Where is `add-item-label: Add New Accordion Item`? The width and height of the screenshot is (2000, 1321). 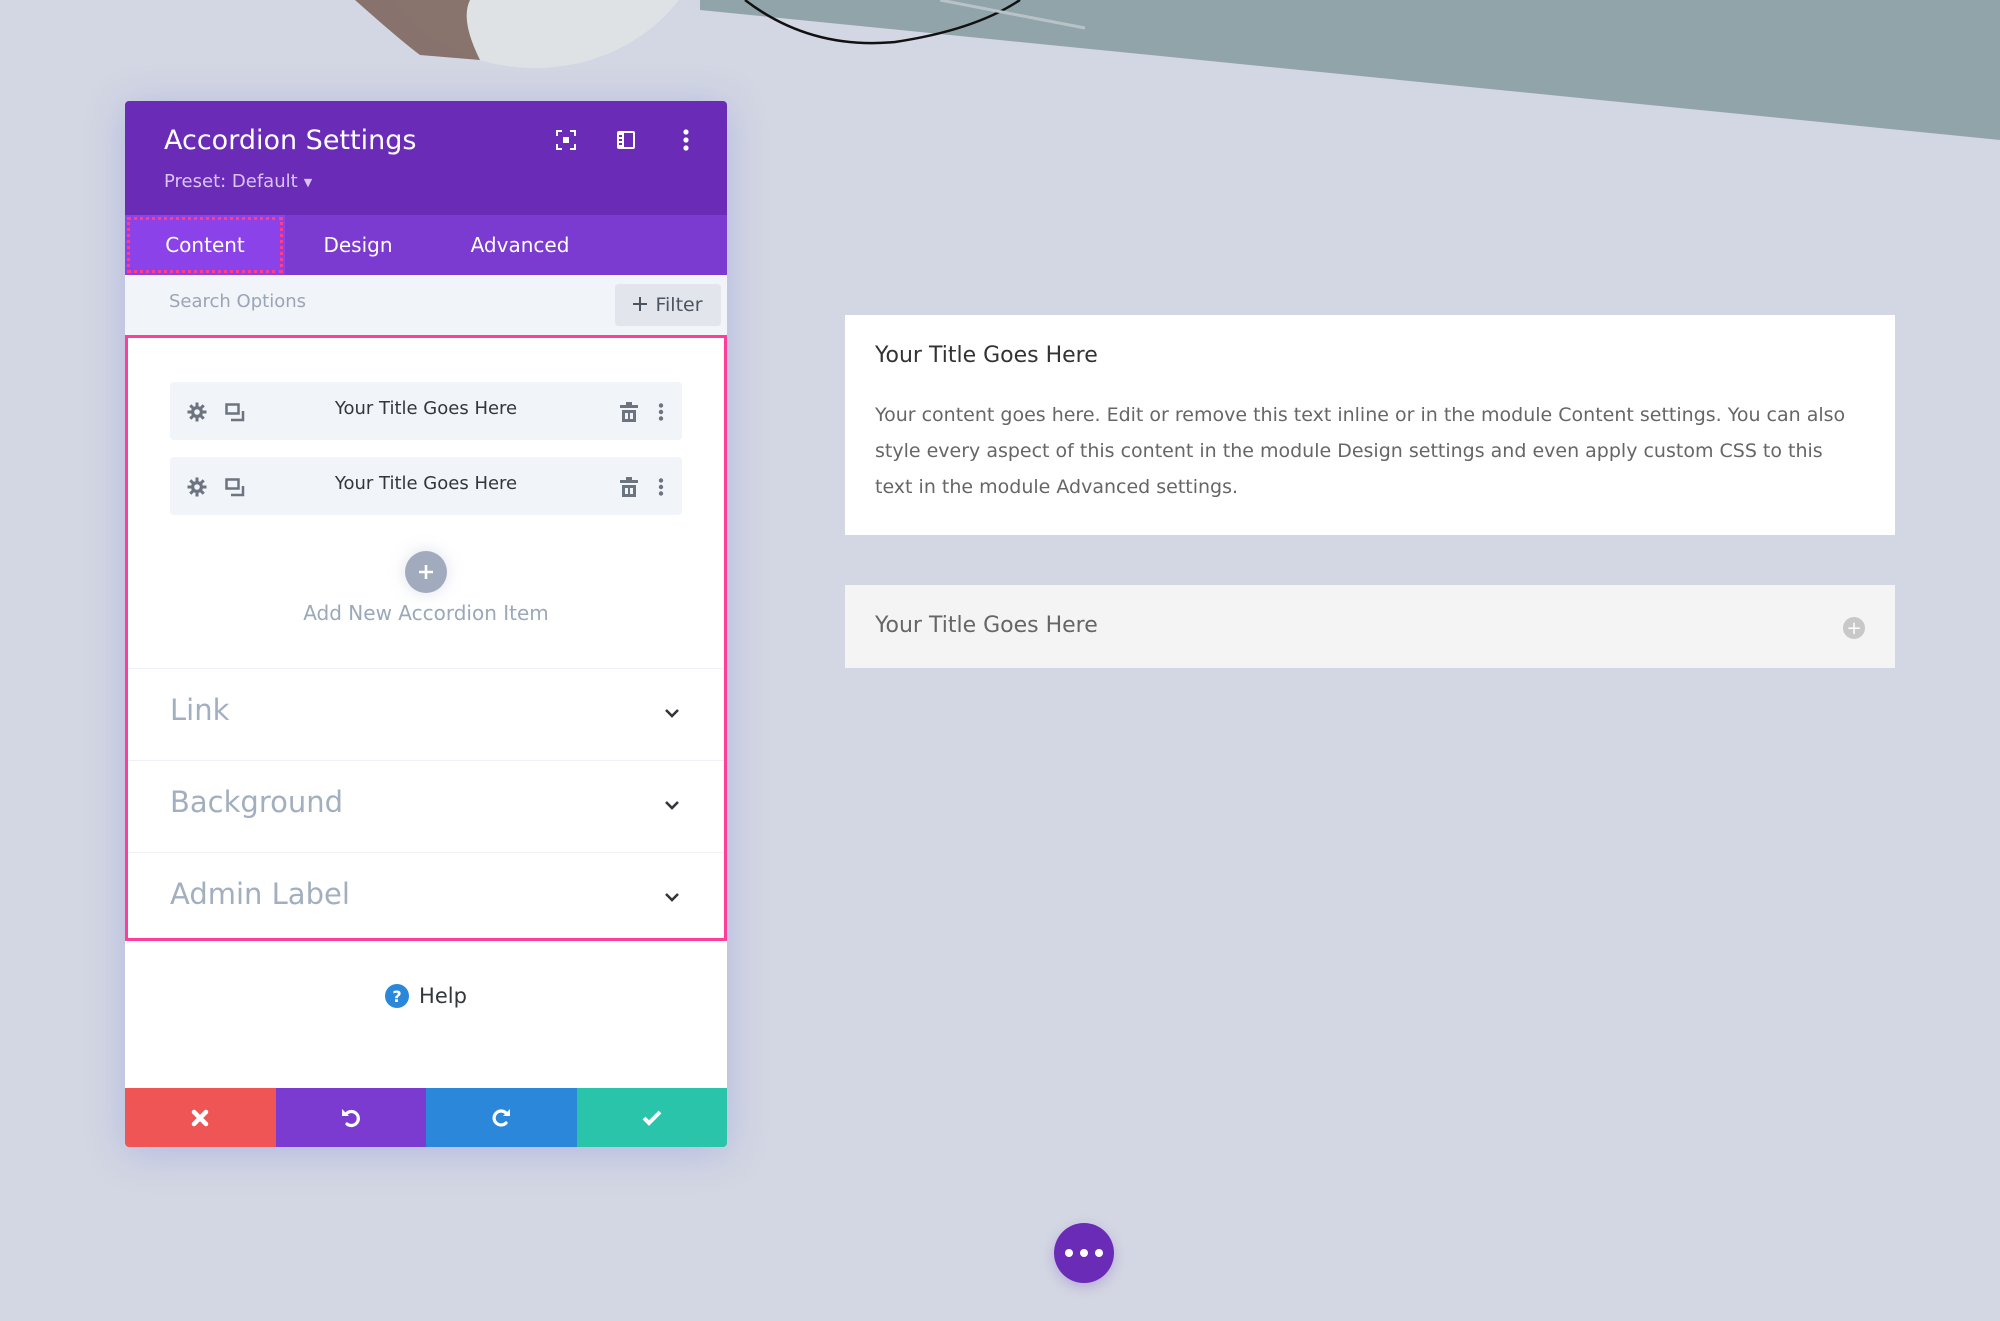
add-item-label: Add New Accordion Item is located at coordinates (426, 613).